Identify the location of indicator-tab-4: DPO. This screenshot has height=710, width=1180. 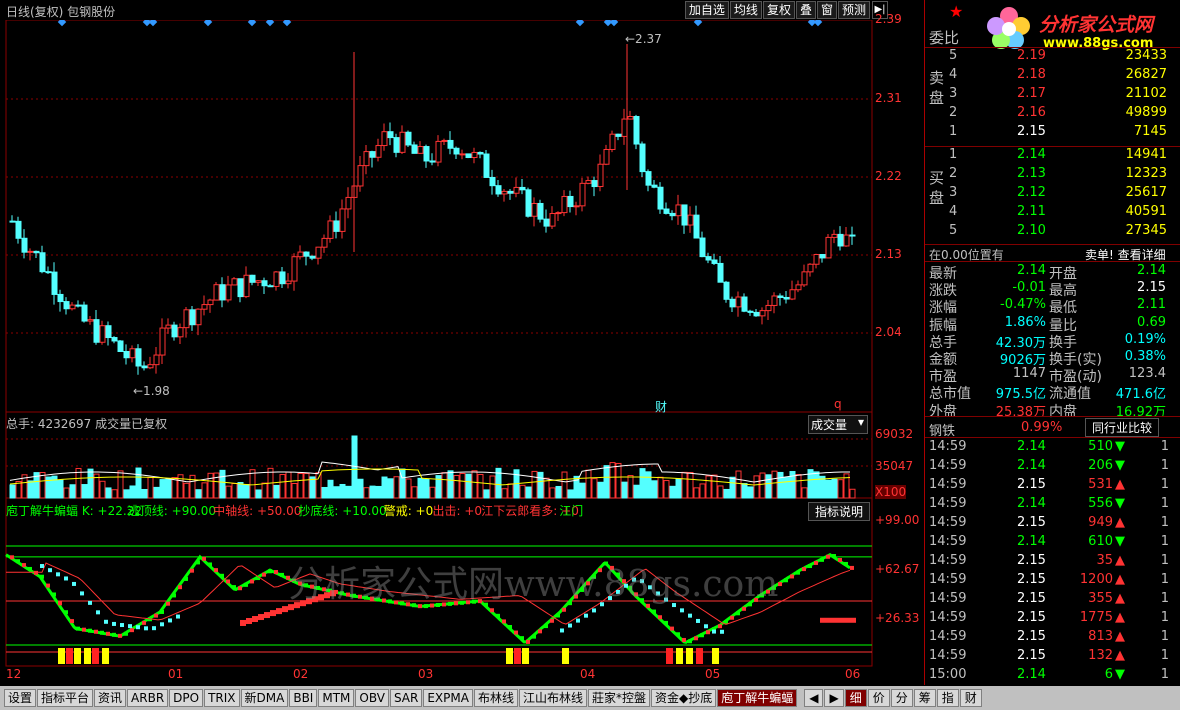
(186, 698).